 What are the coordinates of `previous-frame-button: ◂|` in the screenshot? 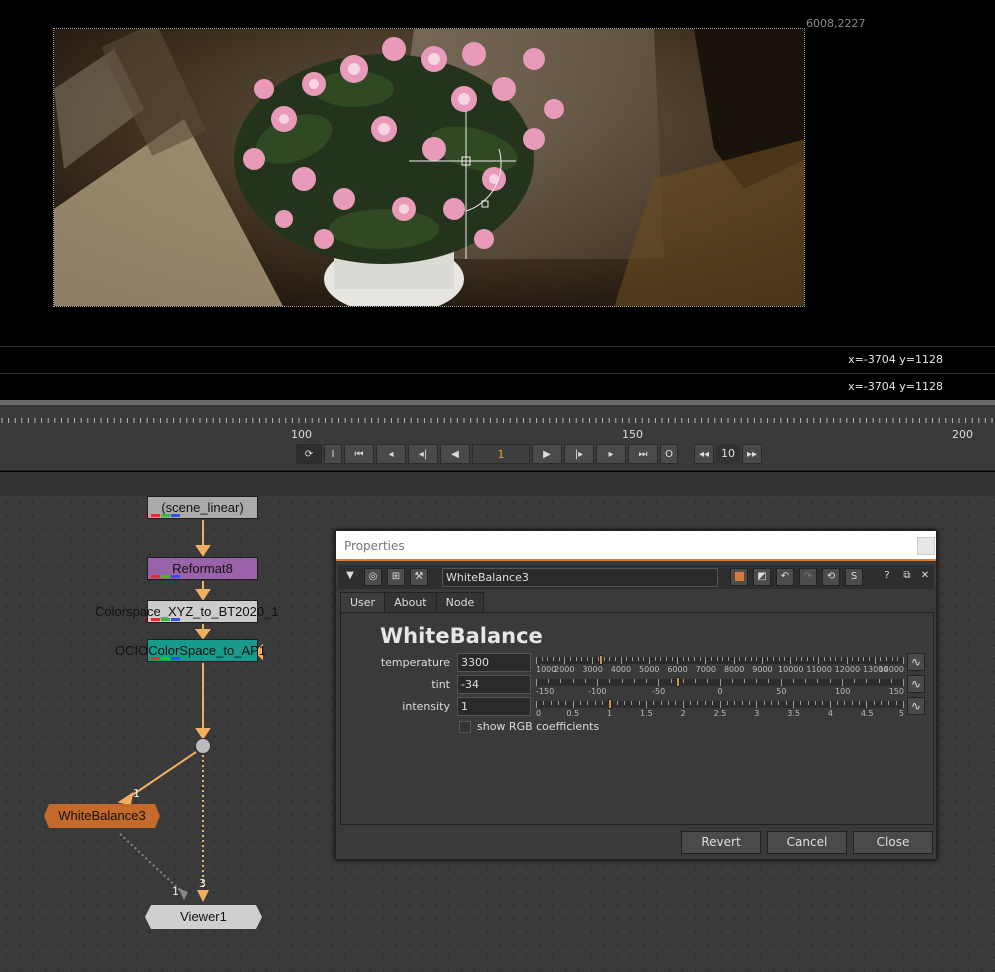 It's located at (423, 454).